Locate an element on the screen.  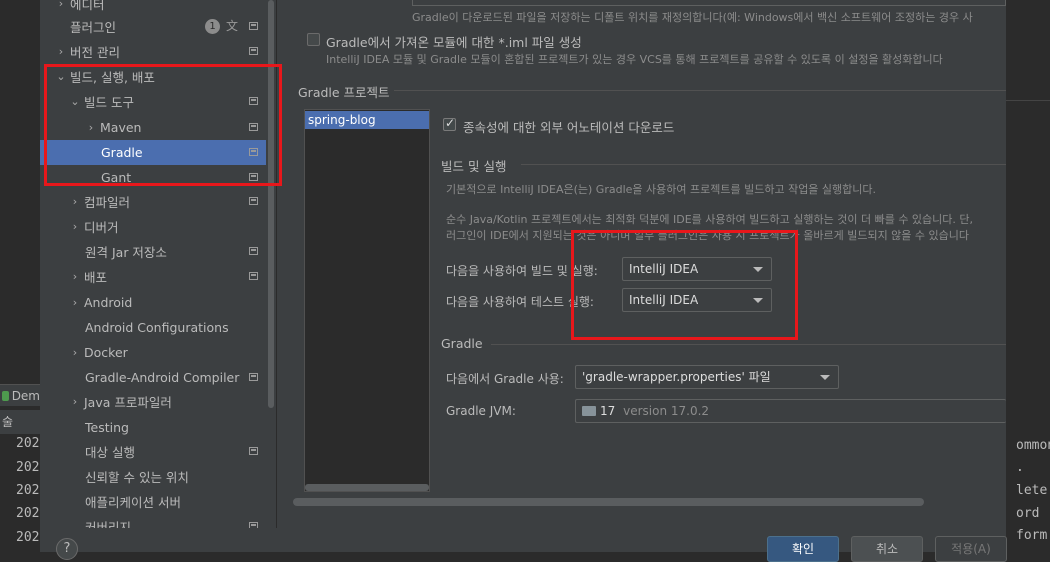
tree-item-trusted-locations: 신뢰할 수 있는 위치 is located at coordinates (153, 476).